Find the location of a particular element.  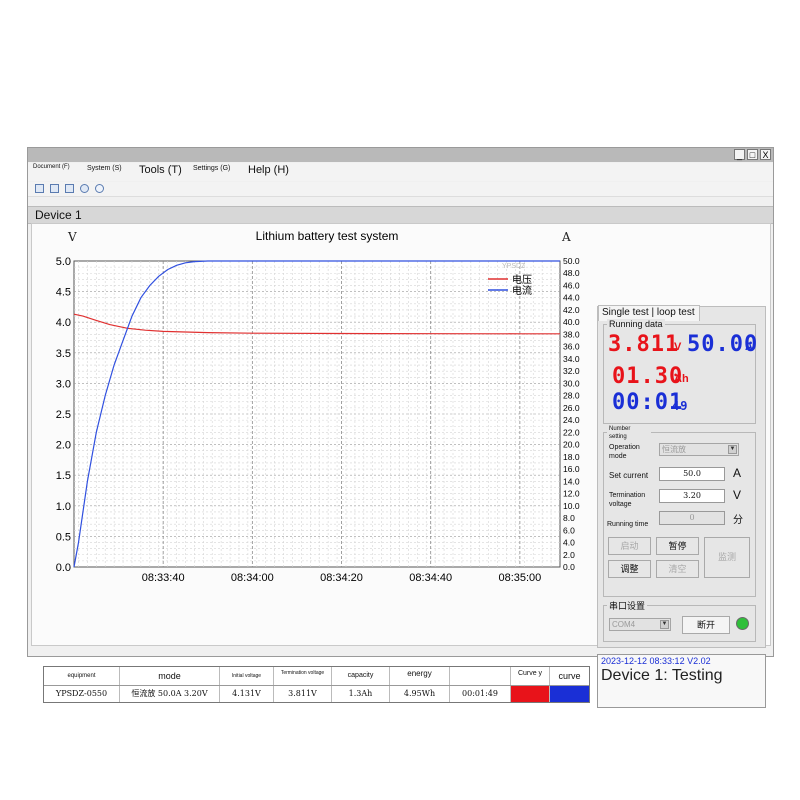

right-y-tick-label: 0.0 is located at coordinates (569, 567).